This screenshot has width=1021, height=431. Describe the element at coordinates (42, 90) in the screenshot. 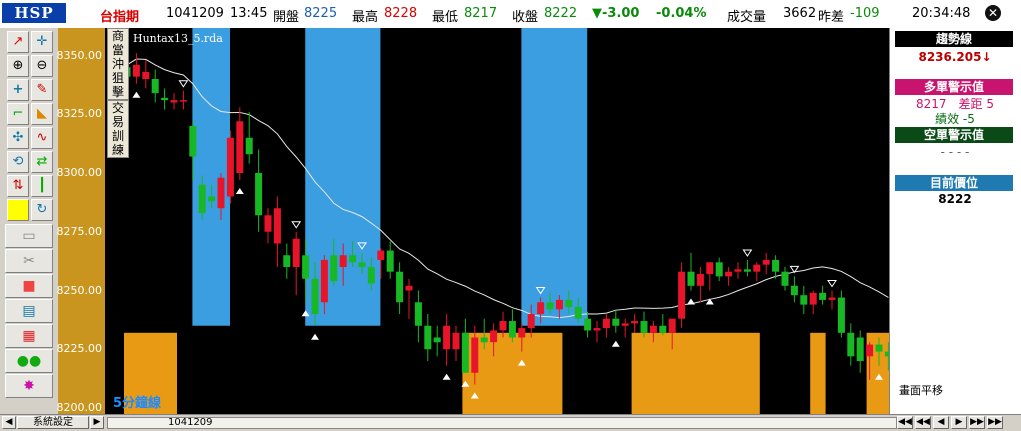

I see `pencil-icon: ✎` at that location.